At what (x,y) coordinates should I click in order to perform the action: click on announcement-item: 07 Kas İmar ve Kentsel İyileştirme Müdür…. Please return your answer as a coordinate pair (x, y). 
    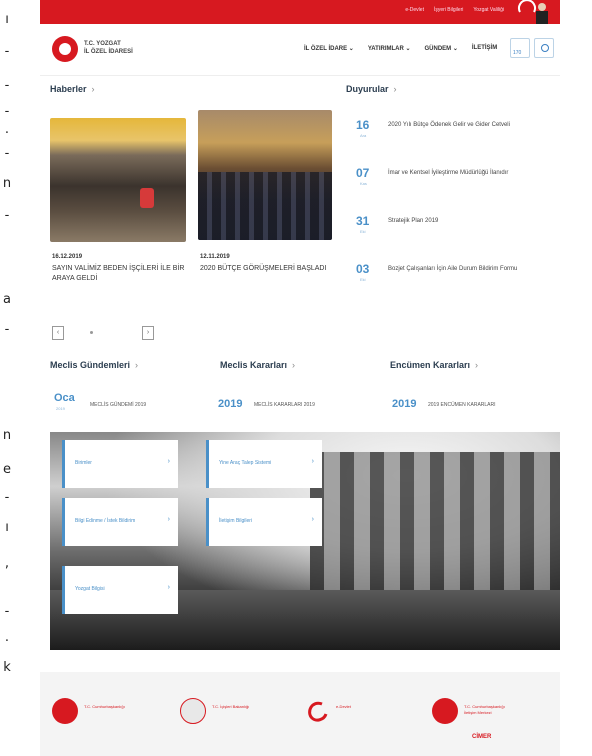
    Looking at the image, I should click on (449, 183).